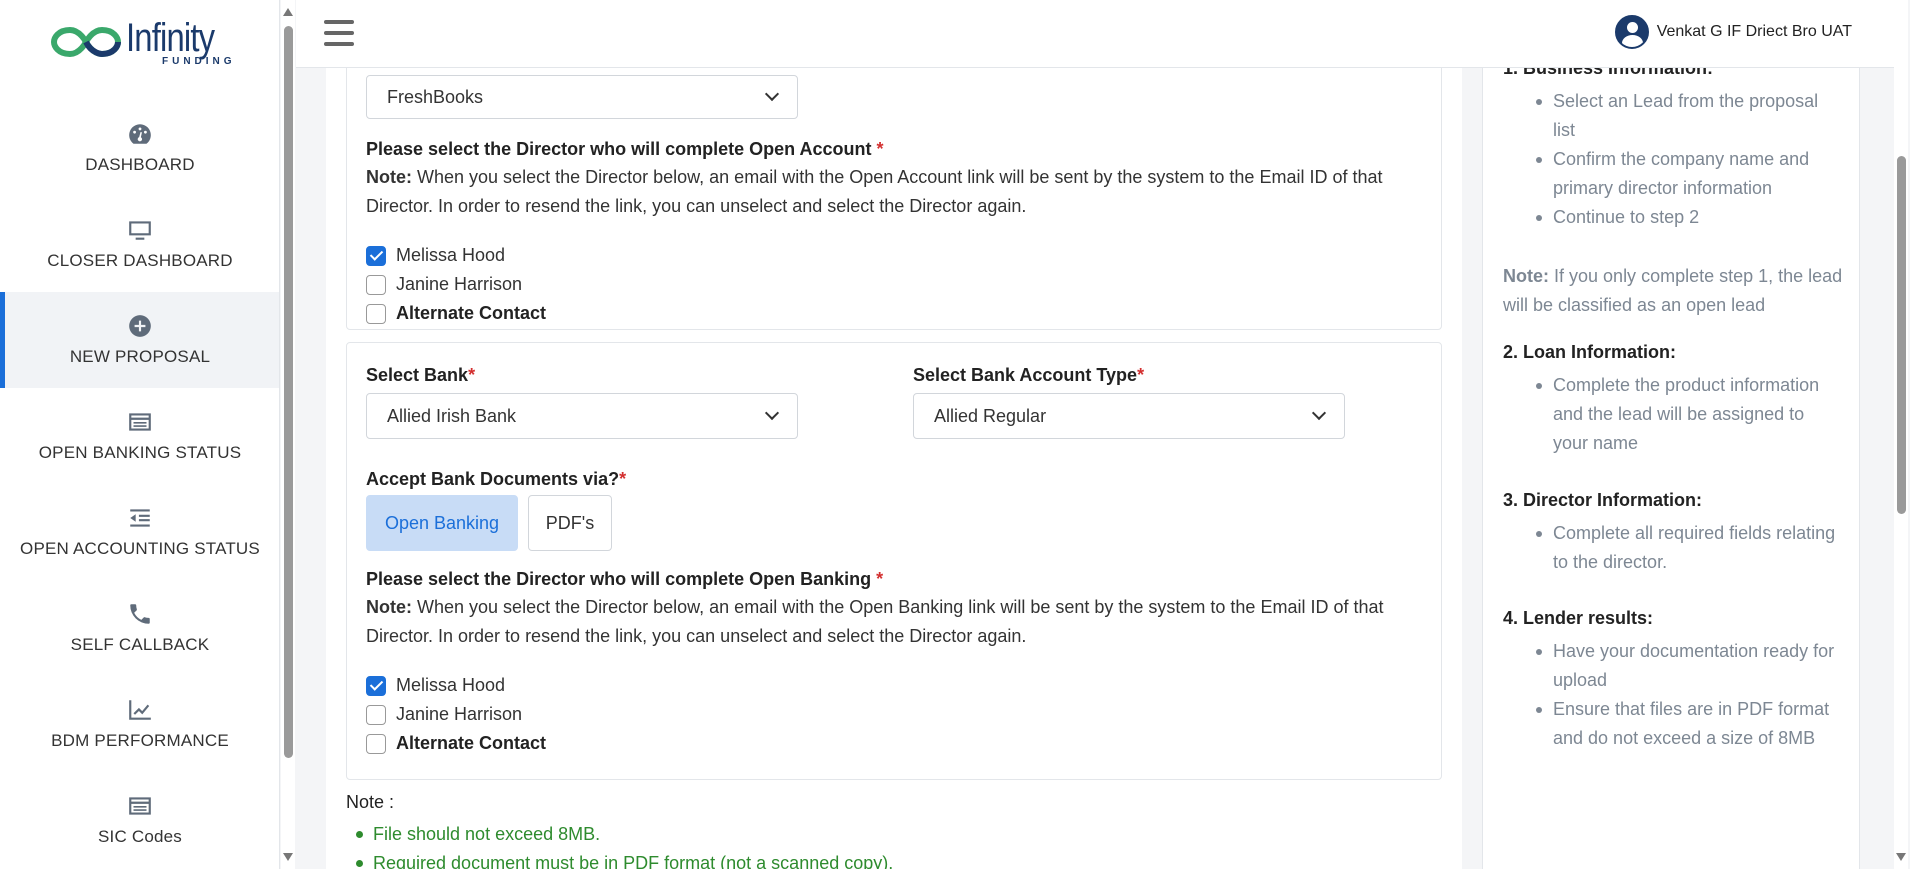 Image resolution: width=1910 pixels, height=869 pixels. I want to click on scroll-up-arrow-icon, so click(288, 12).